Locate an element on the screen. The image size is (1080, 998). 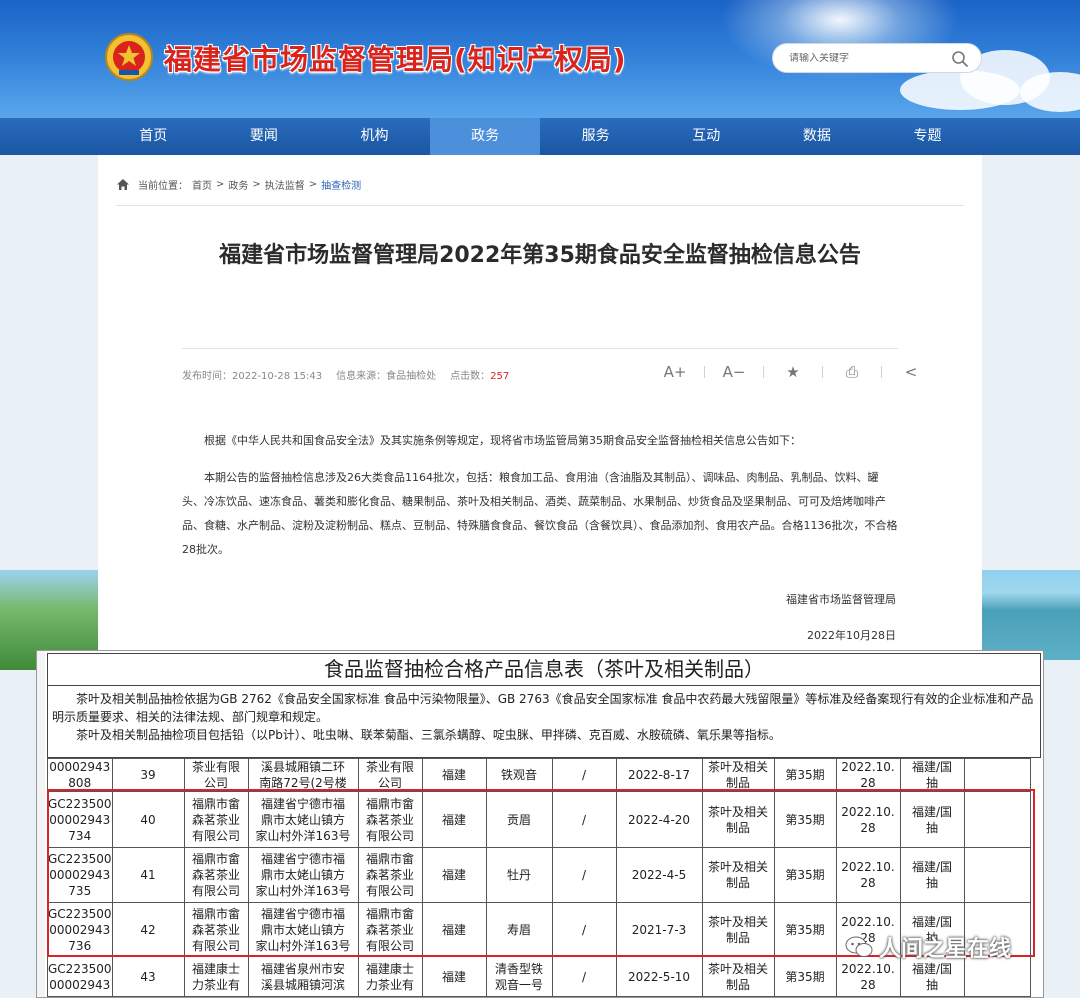
breadcrumb-prefix: 当前位置： is located at coordinates (163, 186).